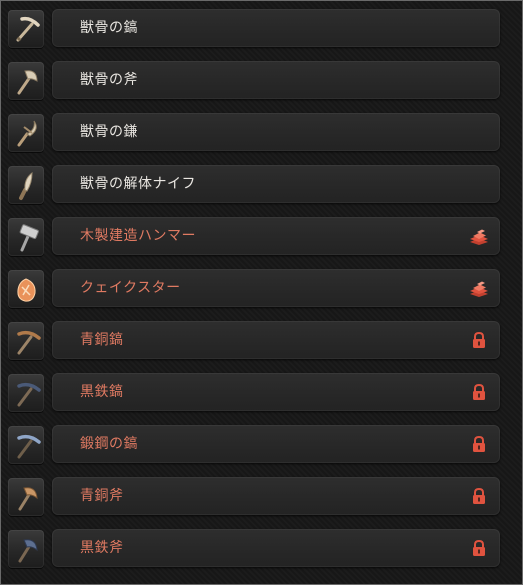  I want to click on bone-pickaxe-icon, so click(28, 29).